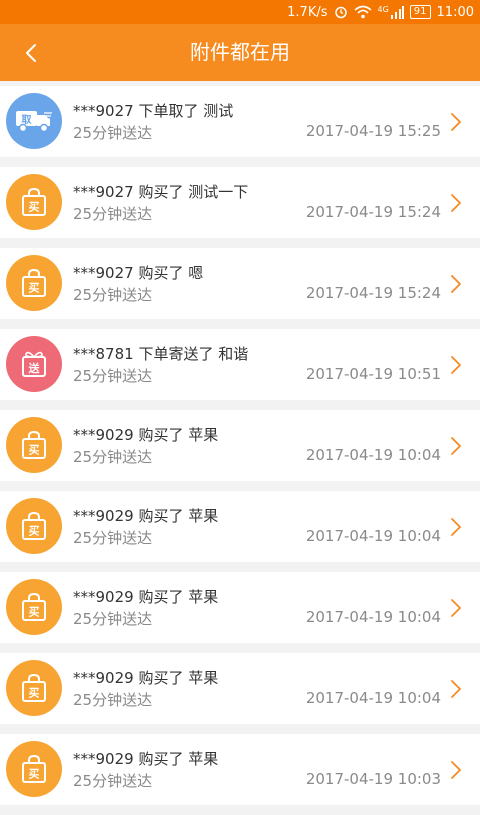 The height and width of the screenshot is (815, 480). Describe the element at coordinates (383, 9) in the screenshot. I see `network-type: 4G` at that location.